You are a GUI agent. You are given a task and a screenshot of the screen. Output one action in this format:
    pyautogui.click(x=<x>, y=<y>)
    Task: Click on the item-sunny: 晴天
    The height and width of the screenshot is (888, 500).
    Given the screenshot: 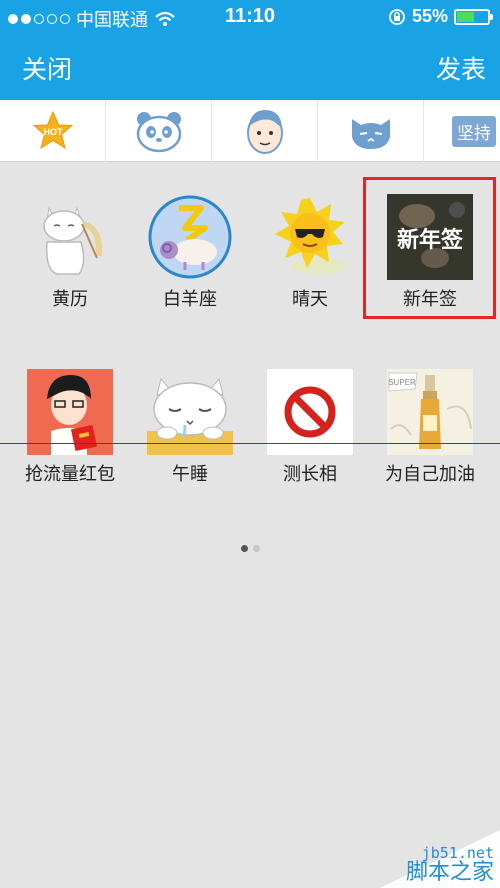 What is the action you would take?
    pyautogui.click(x=310, y=252)
    